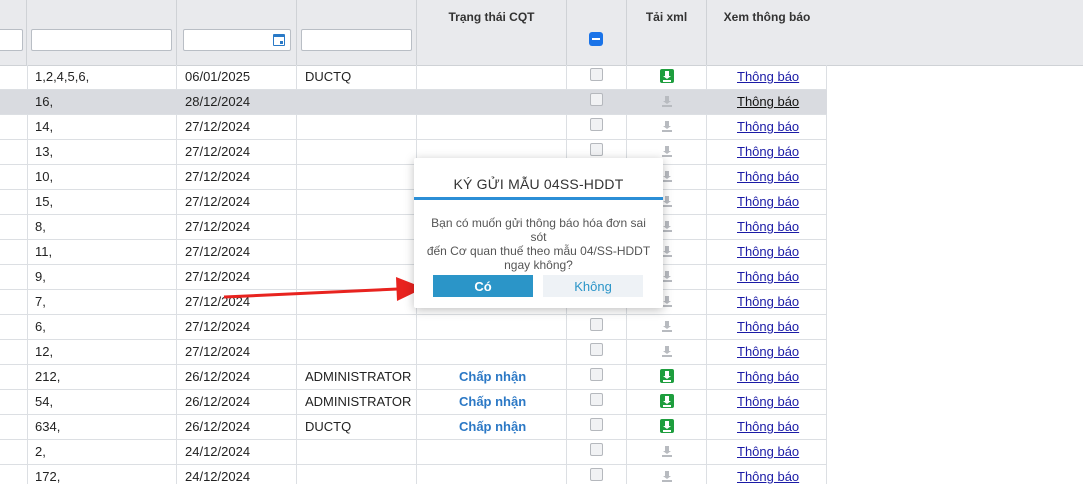 The height and width of the screenshot is (484, 1083). What do you see at coordinates (483, 286) in the screenshot?
I see `yes-button: Có` at bounding box center [483, 286].